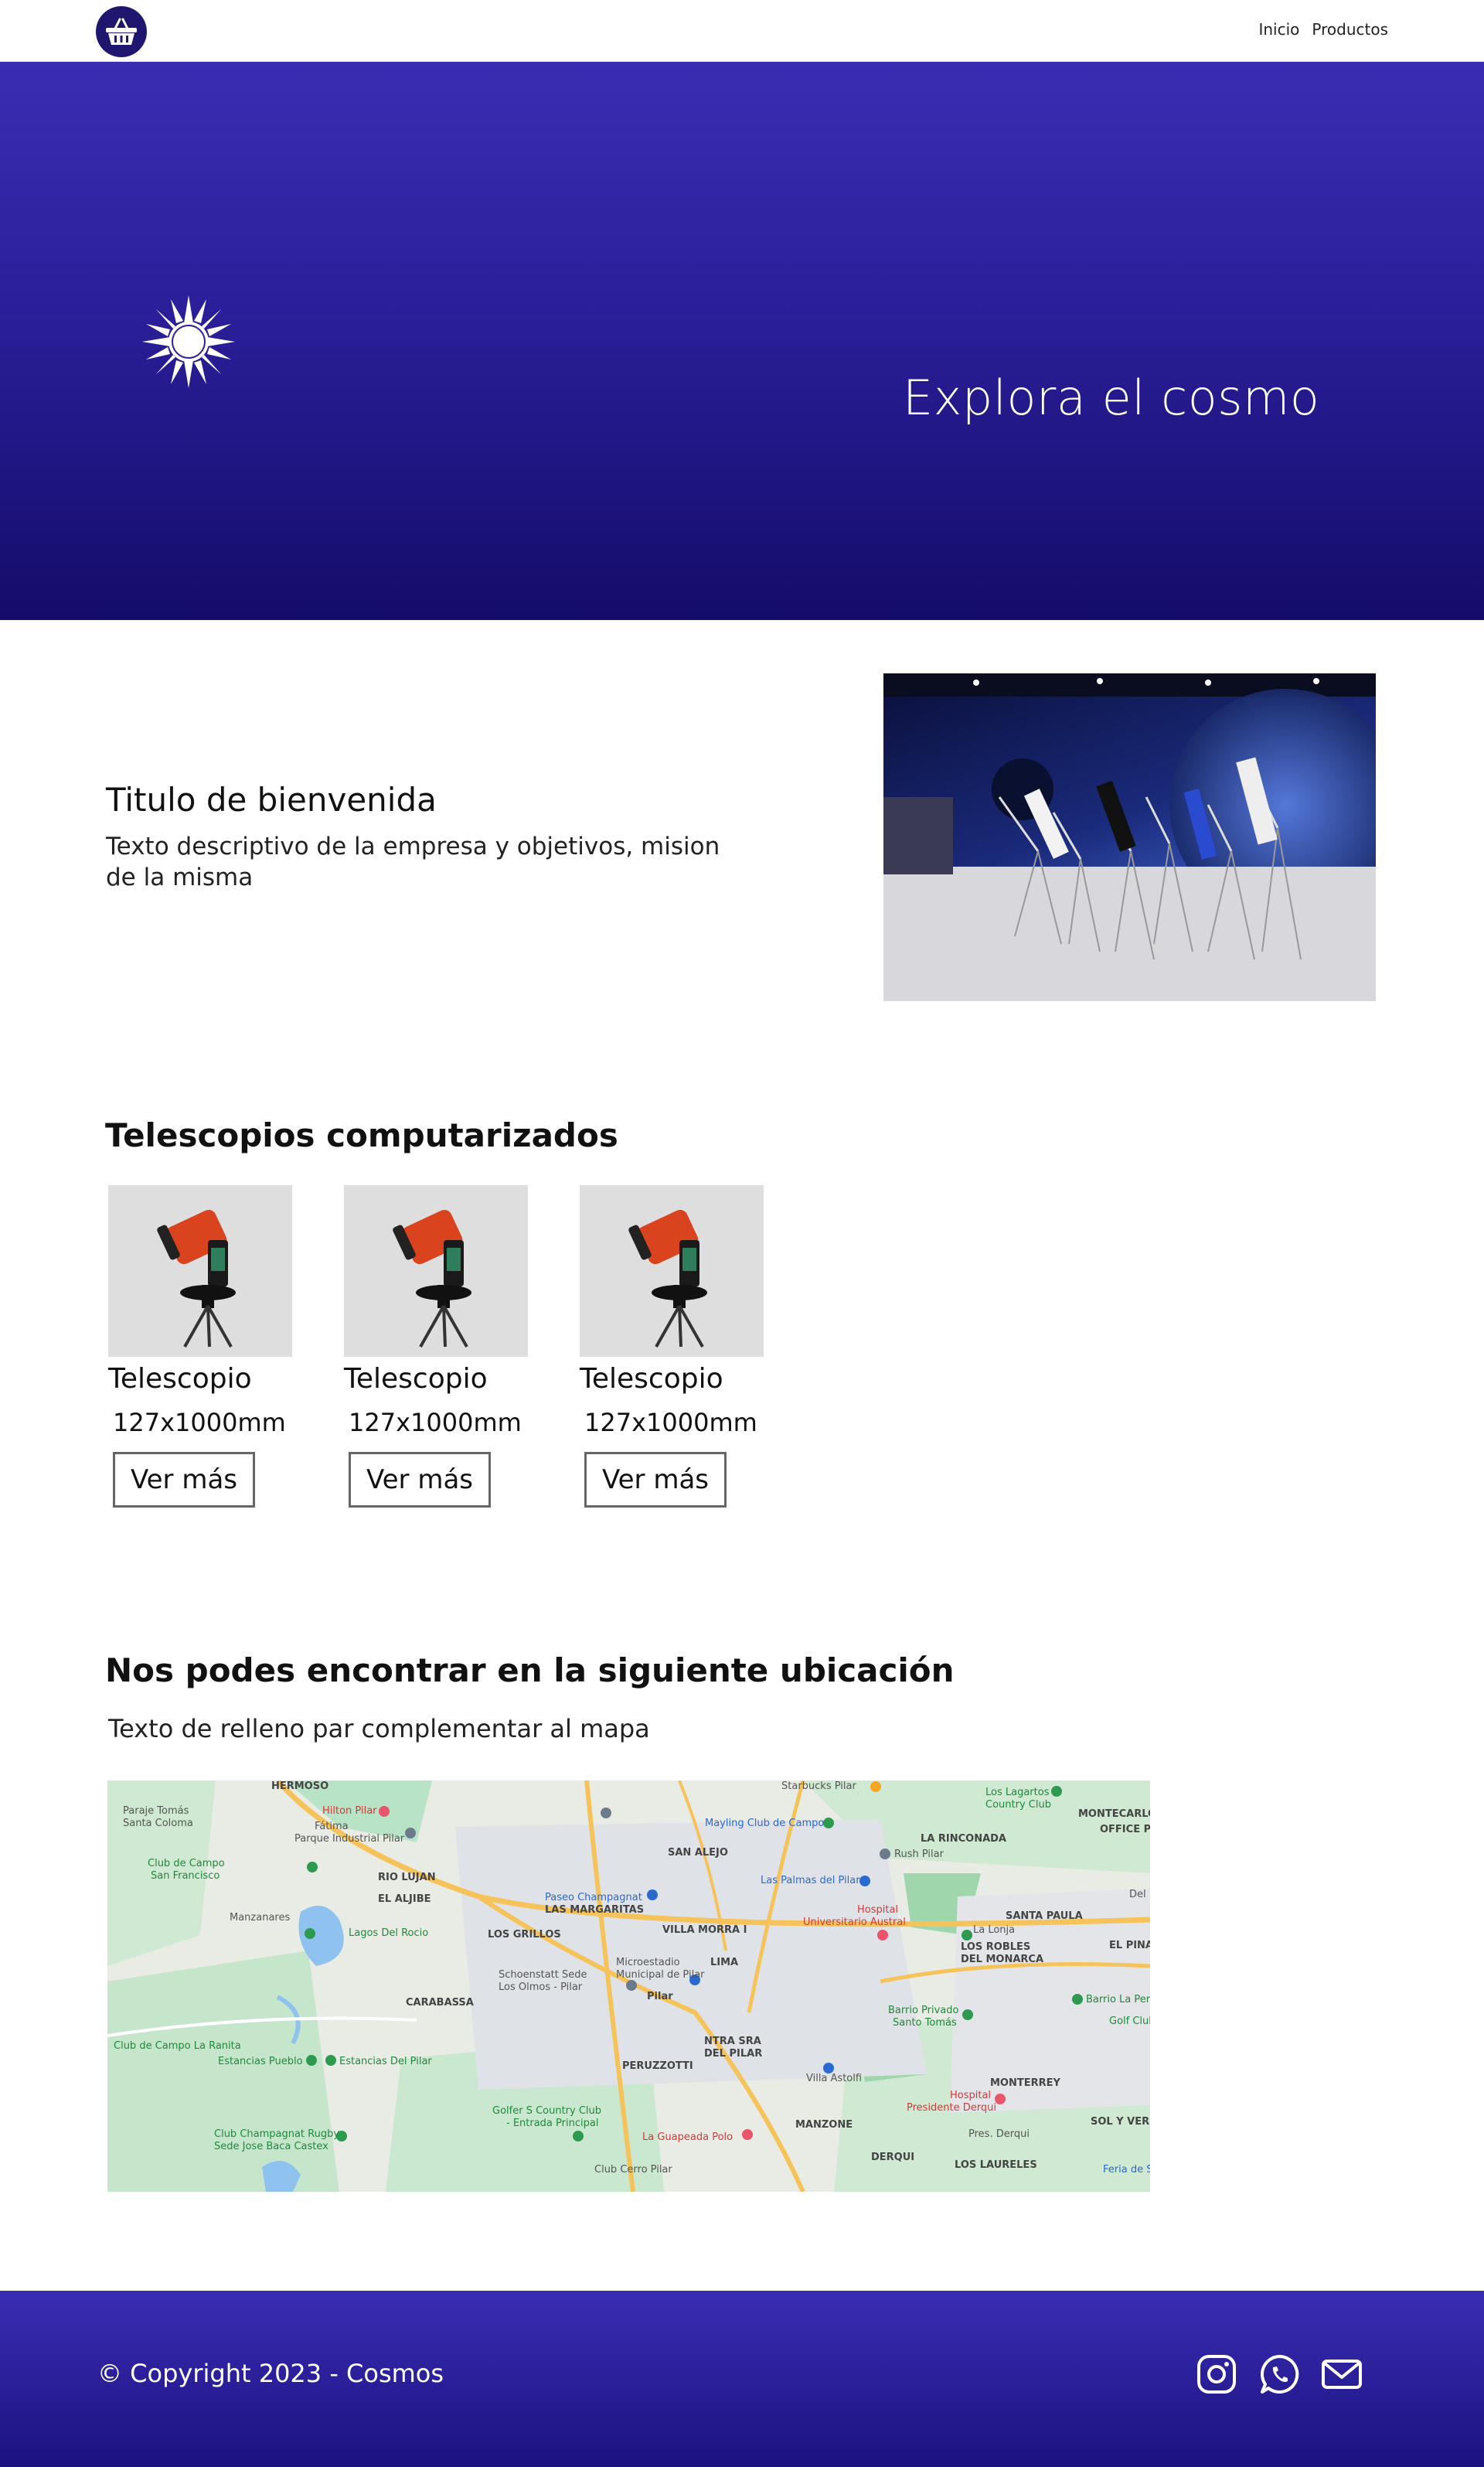 Image resolution: width=1484 pixels, height=2467 pixels. Describe the element at coordinates (834, 2078) in the screenshot. I see `map-label: Villa Astolfi` at that location.